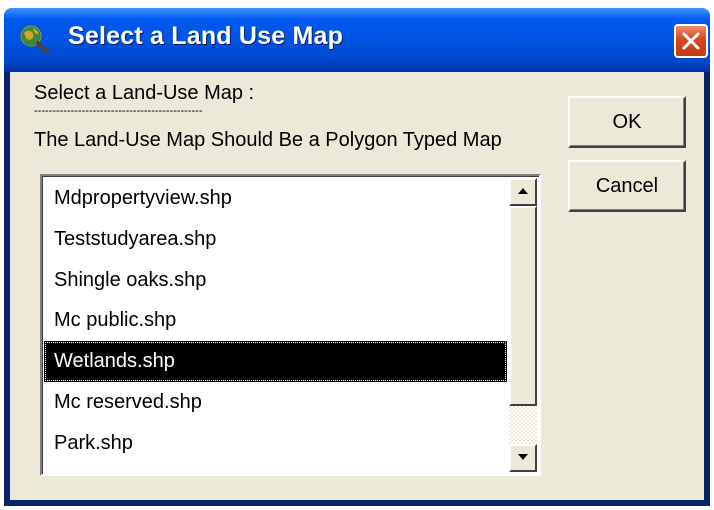  Describe the element at coordinates (275, 443) in the screenshot. I see `list-item: Park.shp` at that location.